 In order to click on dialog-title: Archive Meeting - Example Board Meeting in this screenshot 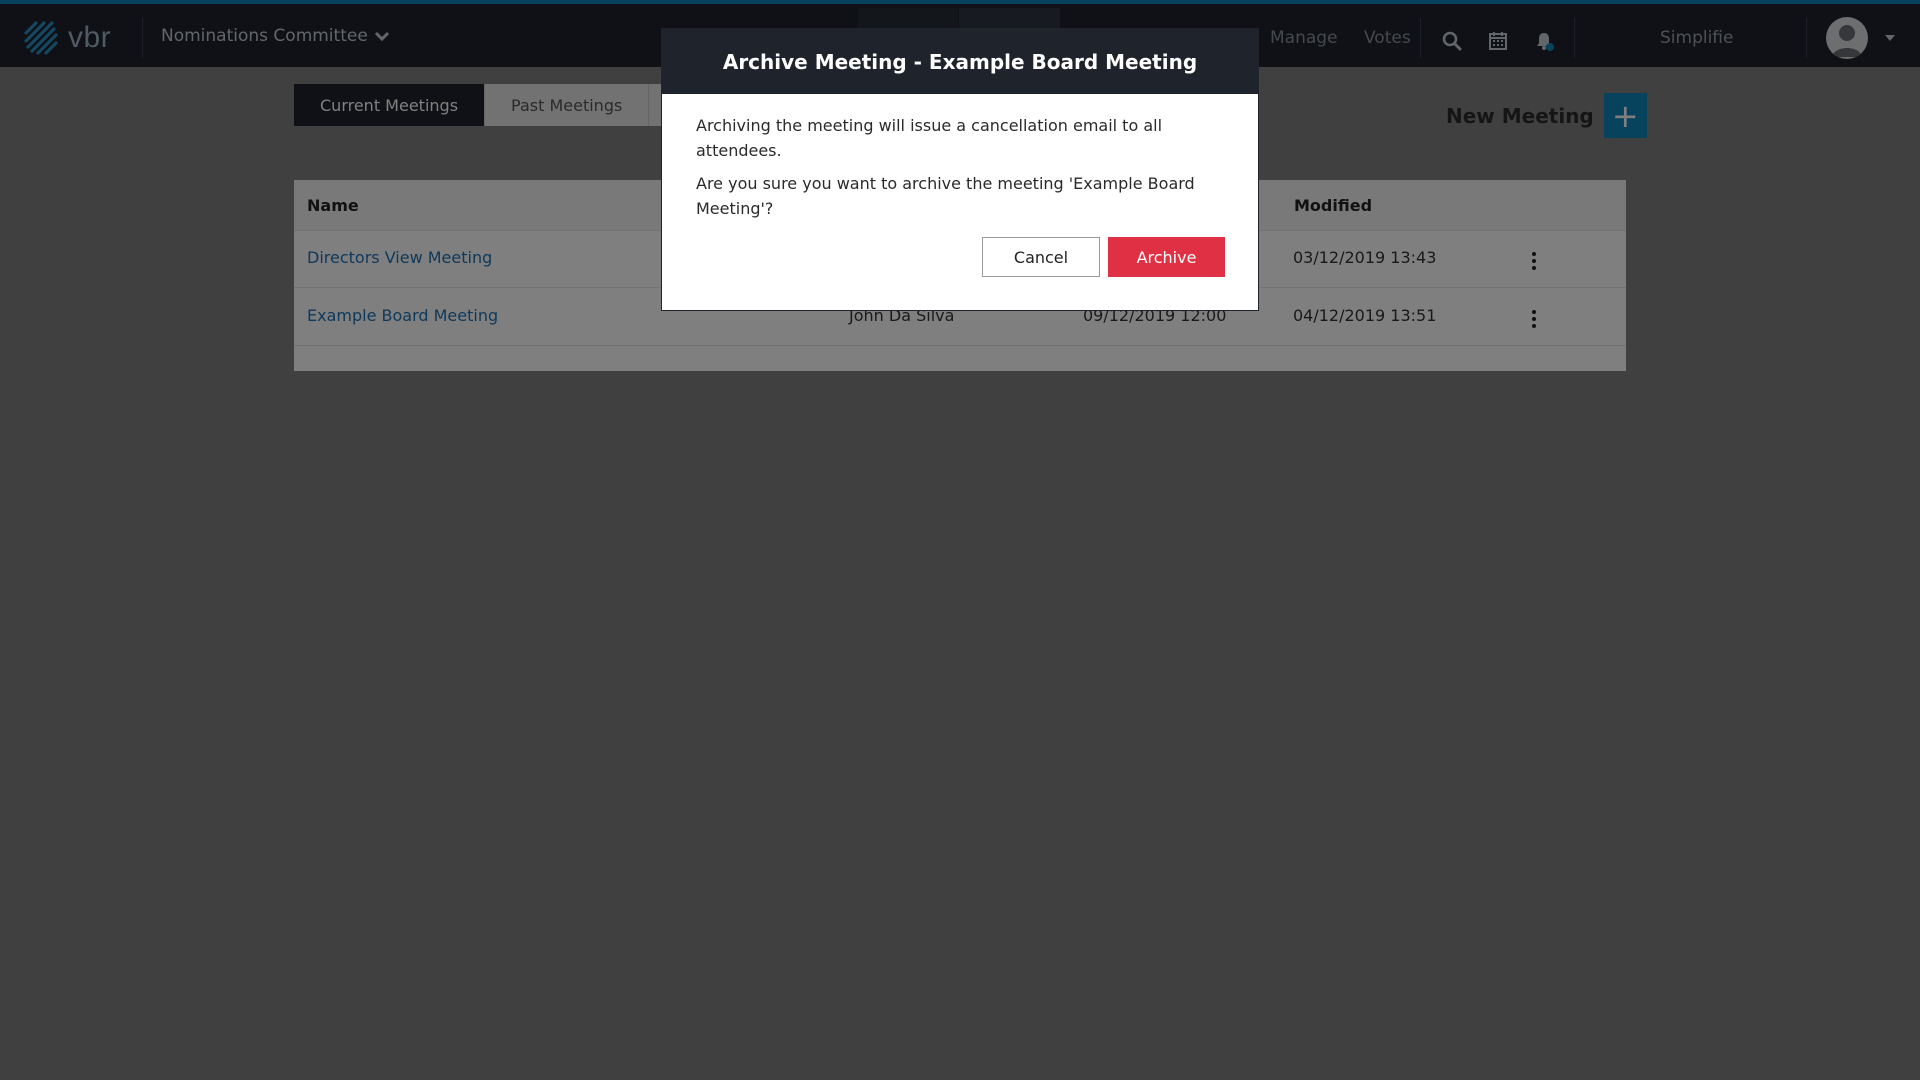, I will do `click(960, 61)`.